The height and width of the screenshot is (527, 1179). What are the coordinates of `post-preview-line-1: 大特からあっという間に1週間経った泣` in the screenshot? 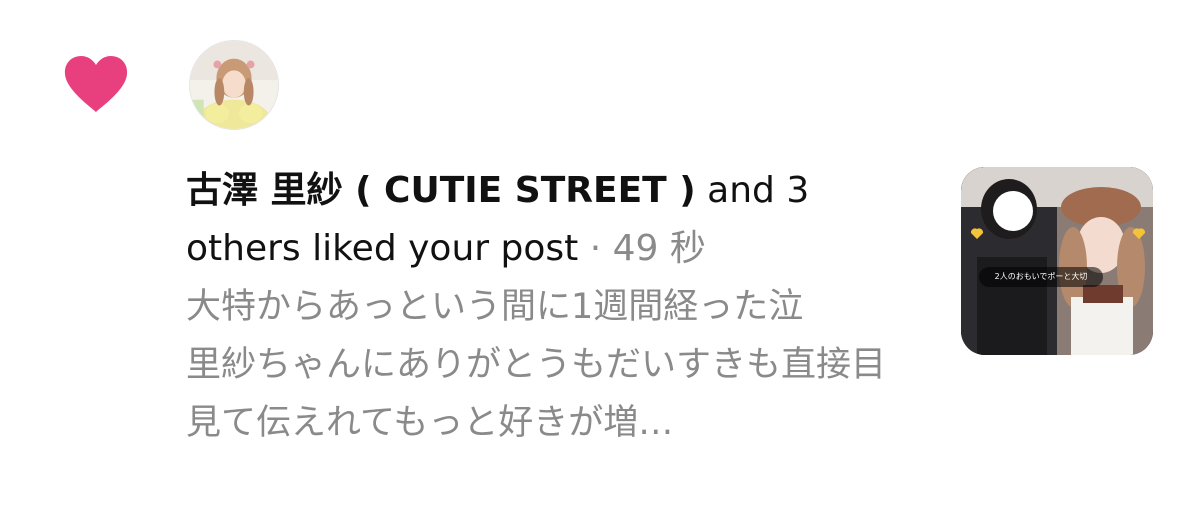 It's located at (495, 307).